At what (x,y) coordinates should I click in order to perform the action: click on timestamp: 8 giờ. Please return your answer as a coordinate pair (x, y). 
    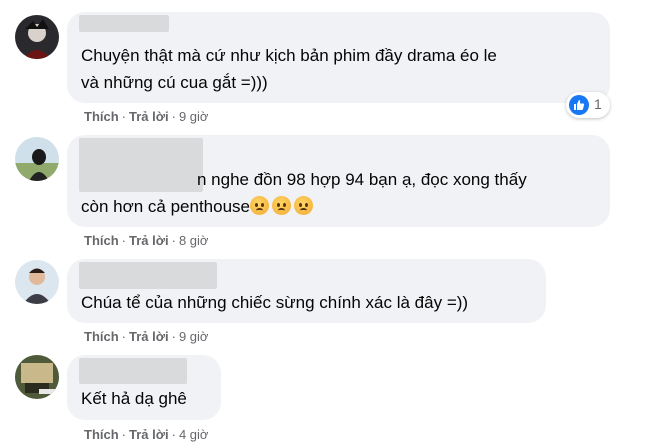
    Looking at the image, I should click on (194, 240).